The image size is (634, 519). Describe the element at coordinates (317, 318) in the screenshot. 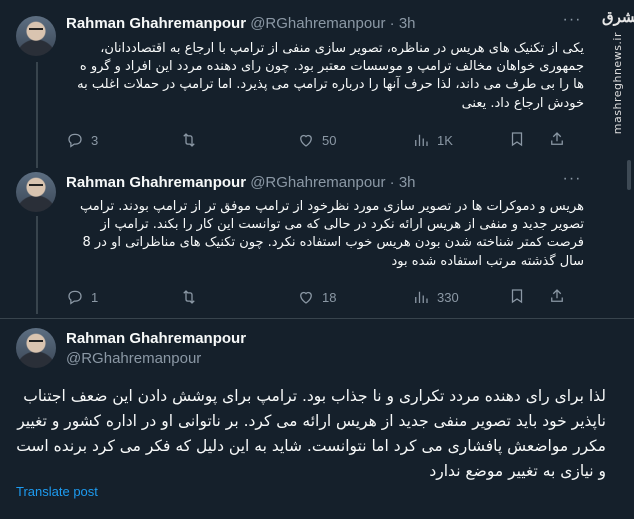

I see `divider` at that location.